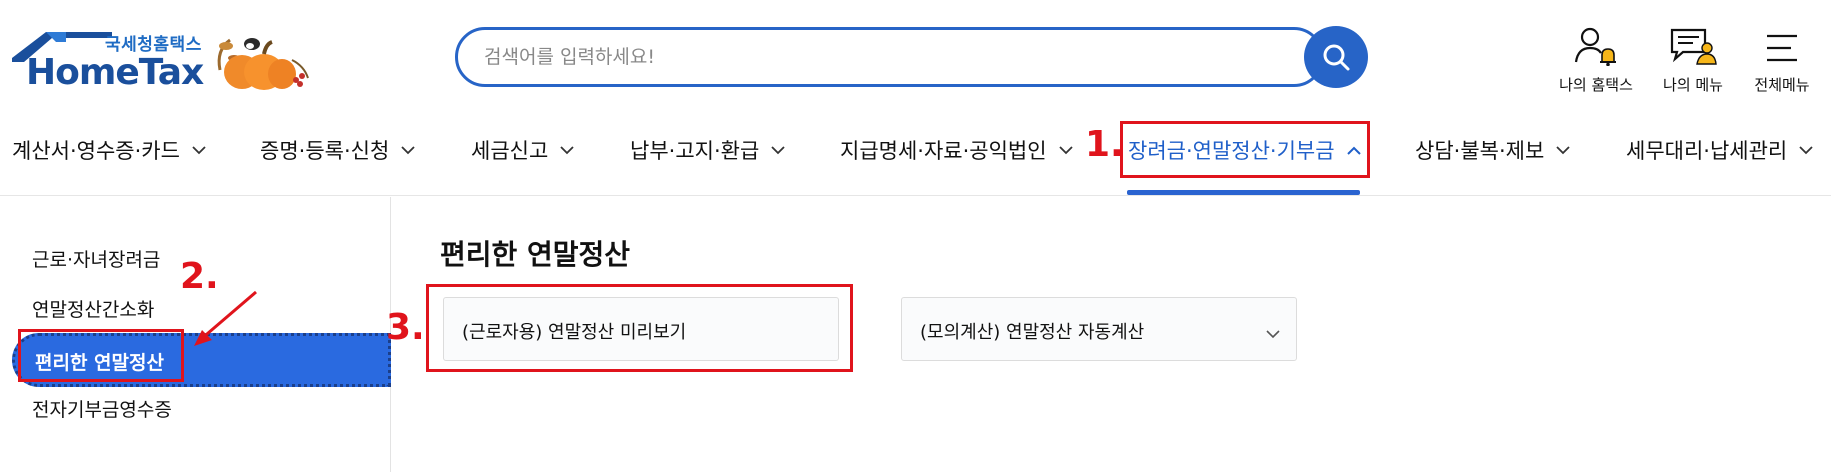 This screenshot has height=472, width=1831. Describe the element at coordinates (1782, 85) in the screenshot. I see `all-menu-label: 전체메뉴` at that location.